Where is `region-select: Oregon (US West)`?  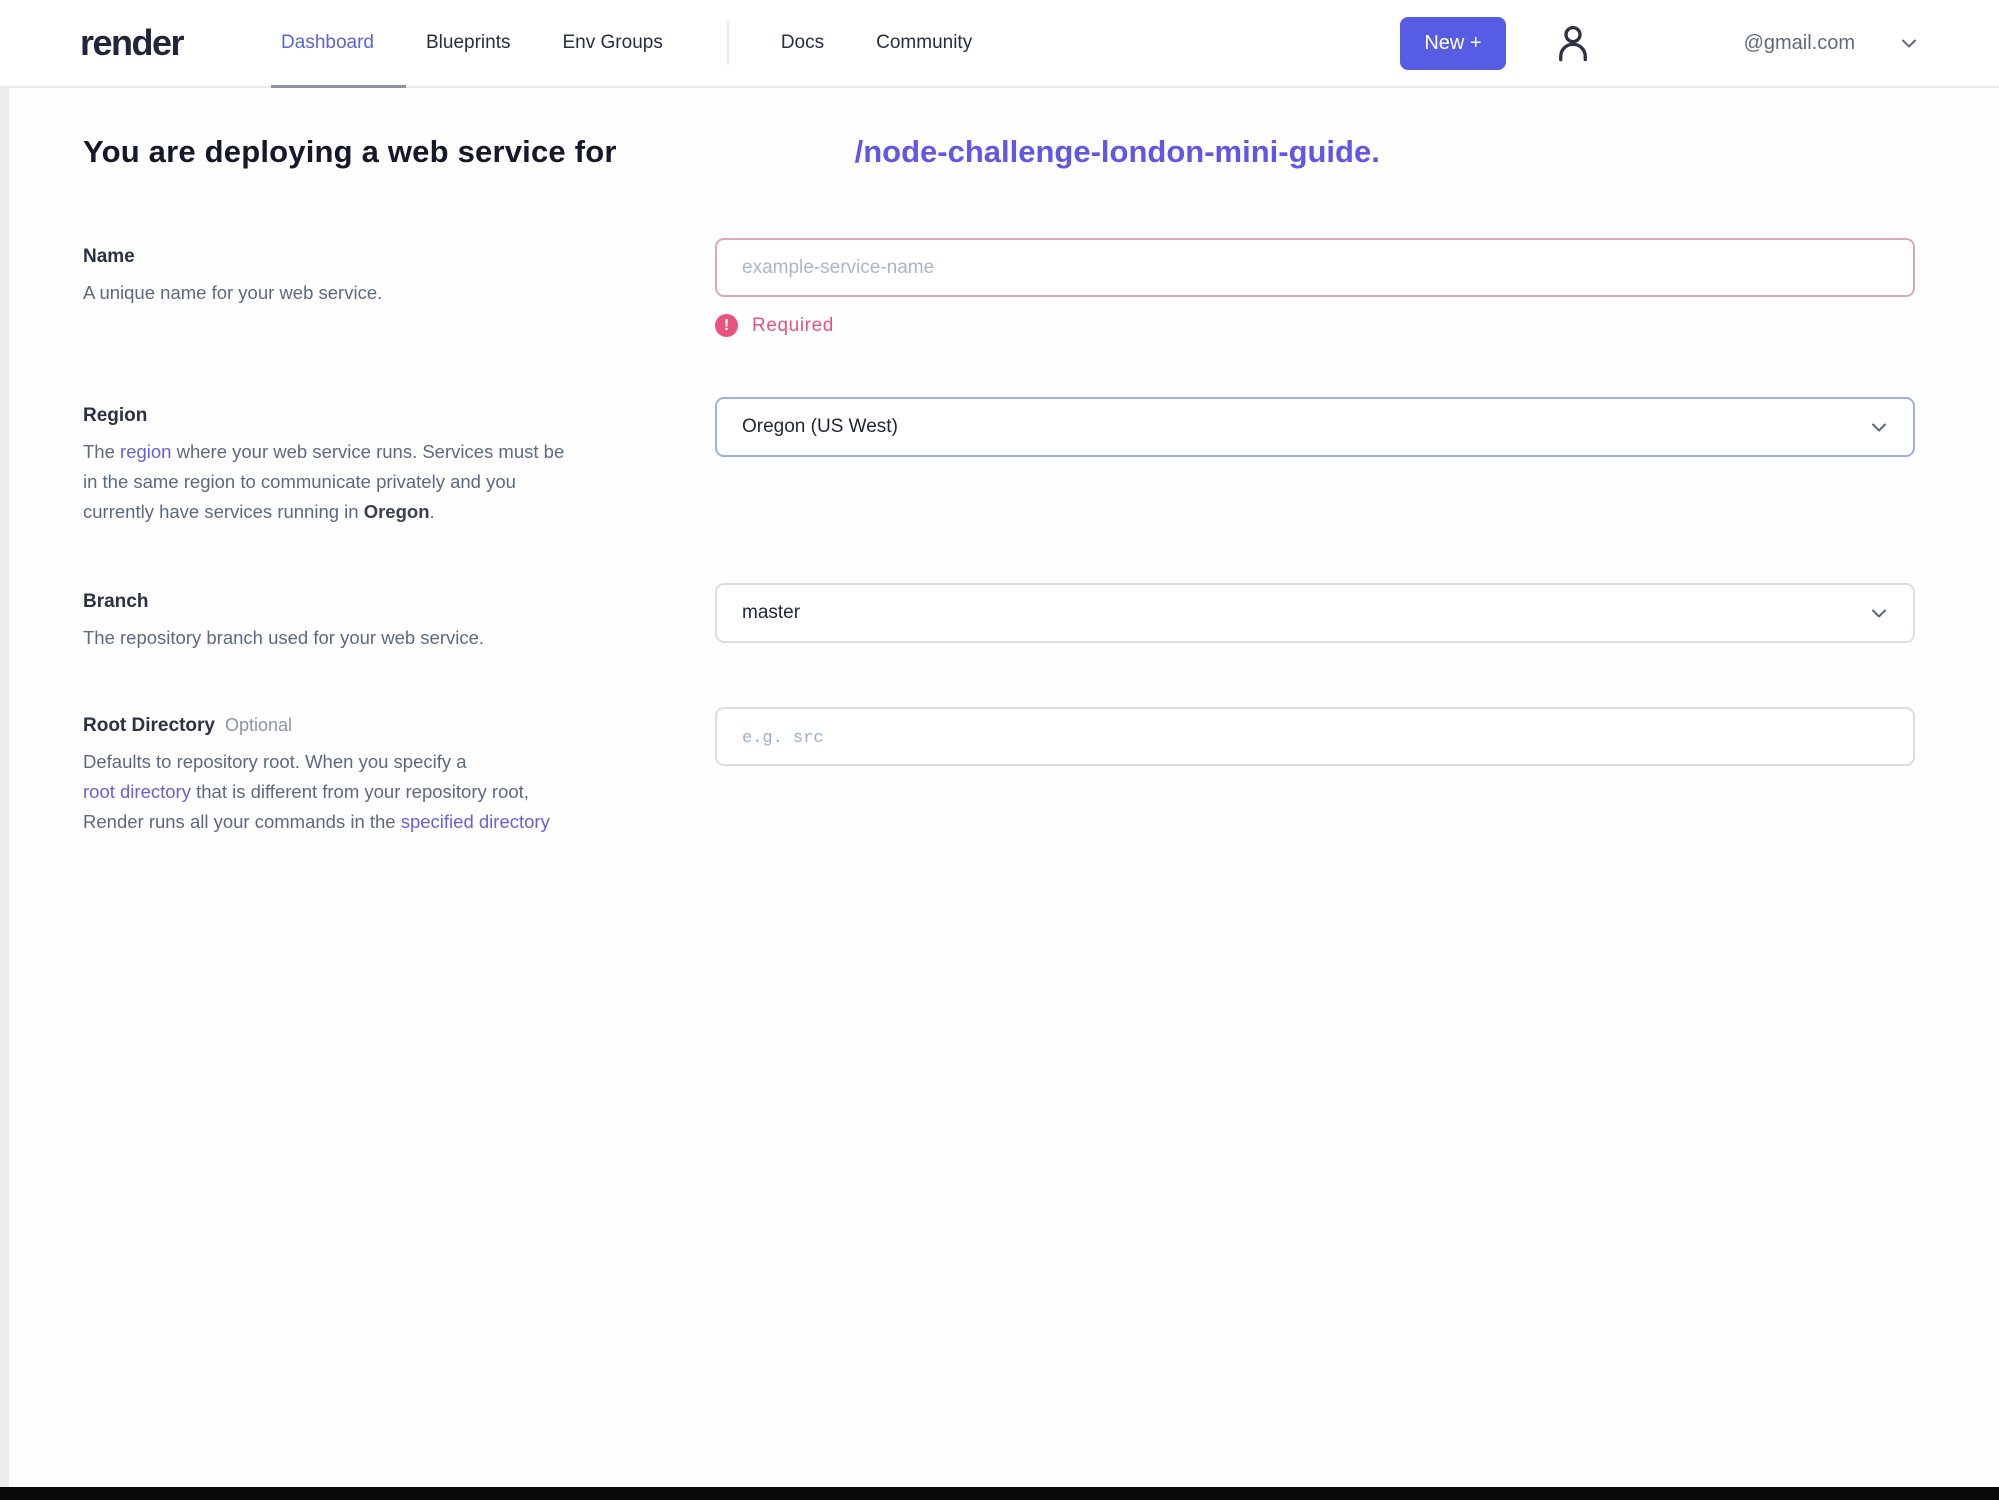 region-select: Oregon (US West) is located at coordinates (1315, 427).